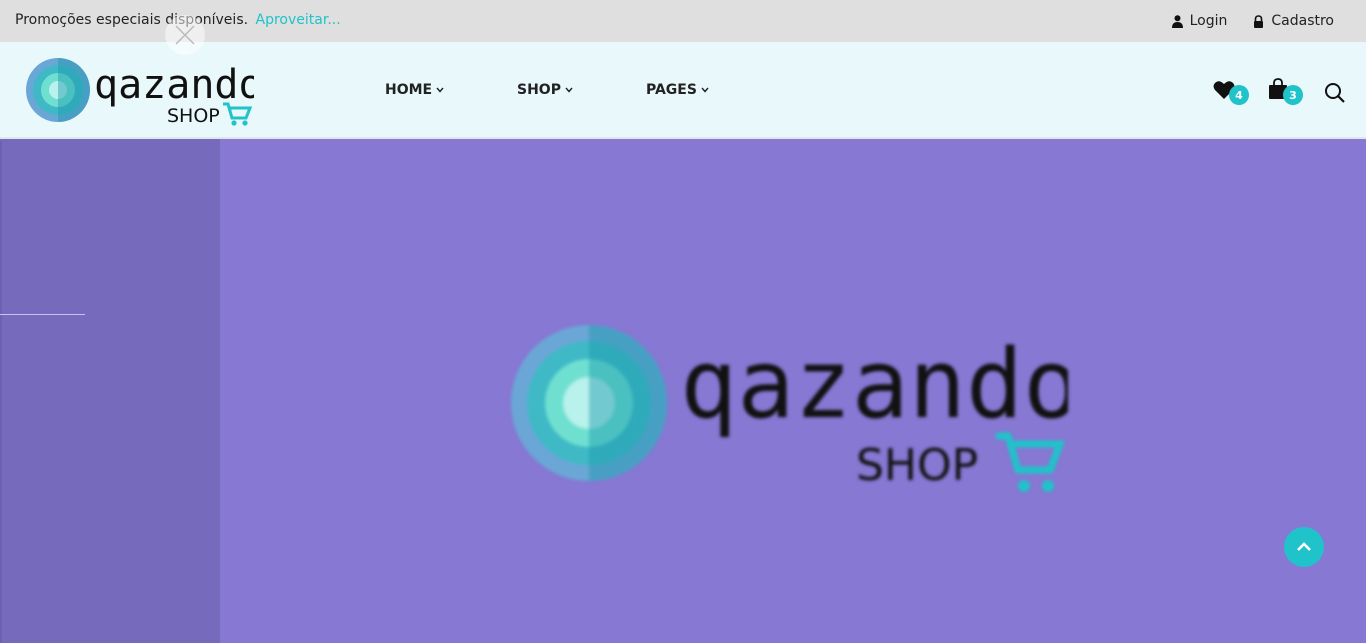  I want to click on hero-logo-sub: SHOP, so click(917, 465).